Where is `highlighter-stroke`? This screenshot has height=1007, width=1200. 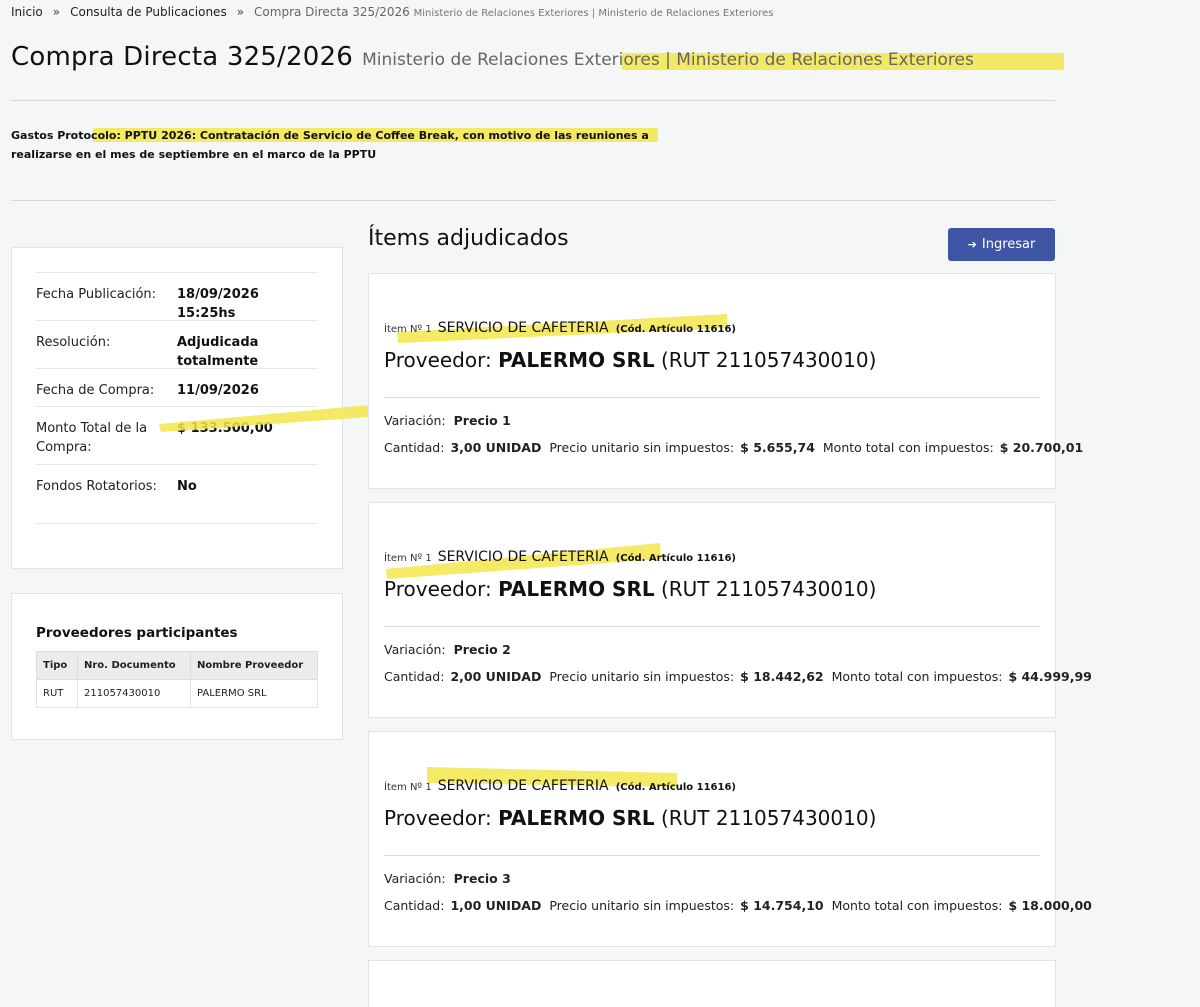 highlighter-stroke is located at coordinates (271, 418).